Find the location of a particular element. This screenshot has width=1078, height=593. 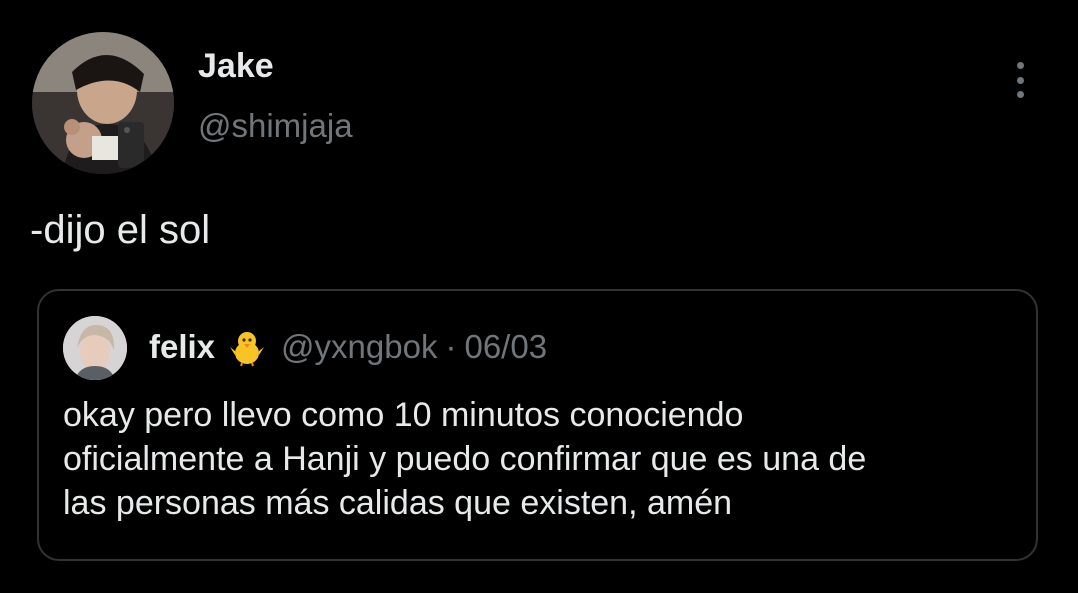

more-options-icon is located at coordinates (1020, 80).